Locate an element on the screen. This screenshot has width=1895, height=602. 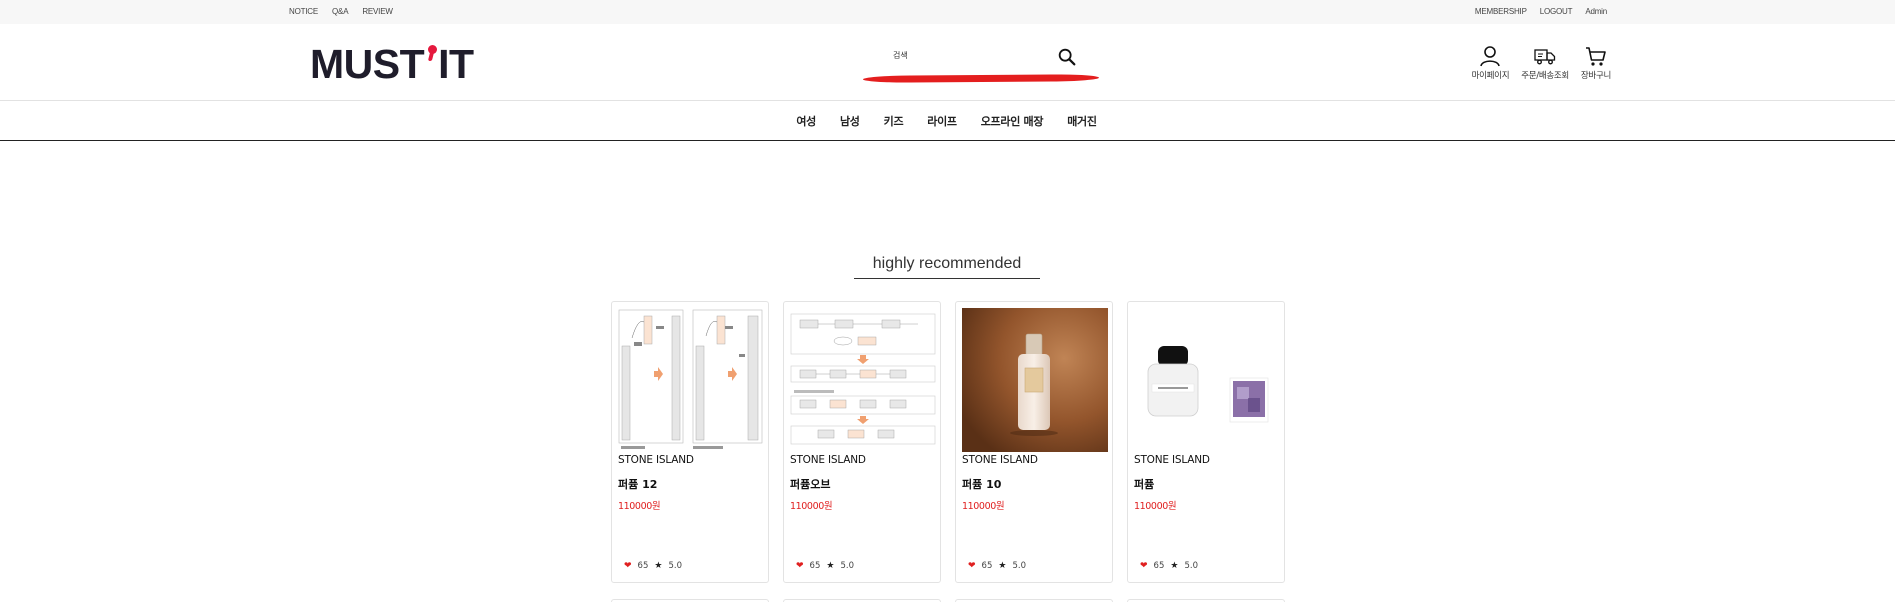
qna-link: Q&A is located at coordinates (340, 11).